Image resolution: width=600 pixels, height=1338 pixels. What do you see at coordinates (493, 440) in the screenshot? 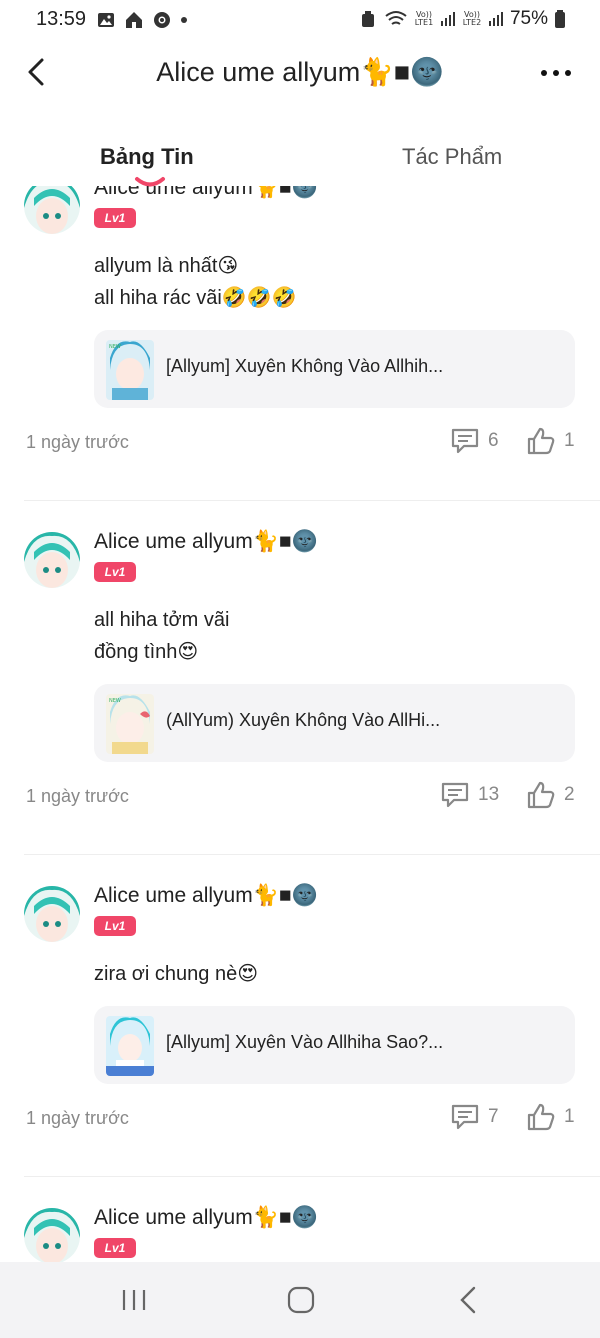
I see `comment-count: 6` at bounding box center [493, 440].